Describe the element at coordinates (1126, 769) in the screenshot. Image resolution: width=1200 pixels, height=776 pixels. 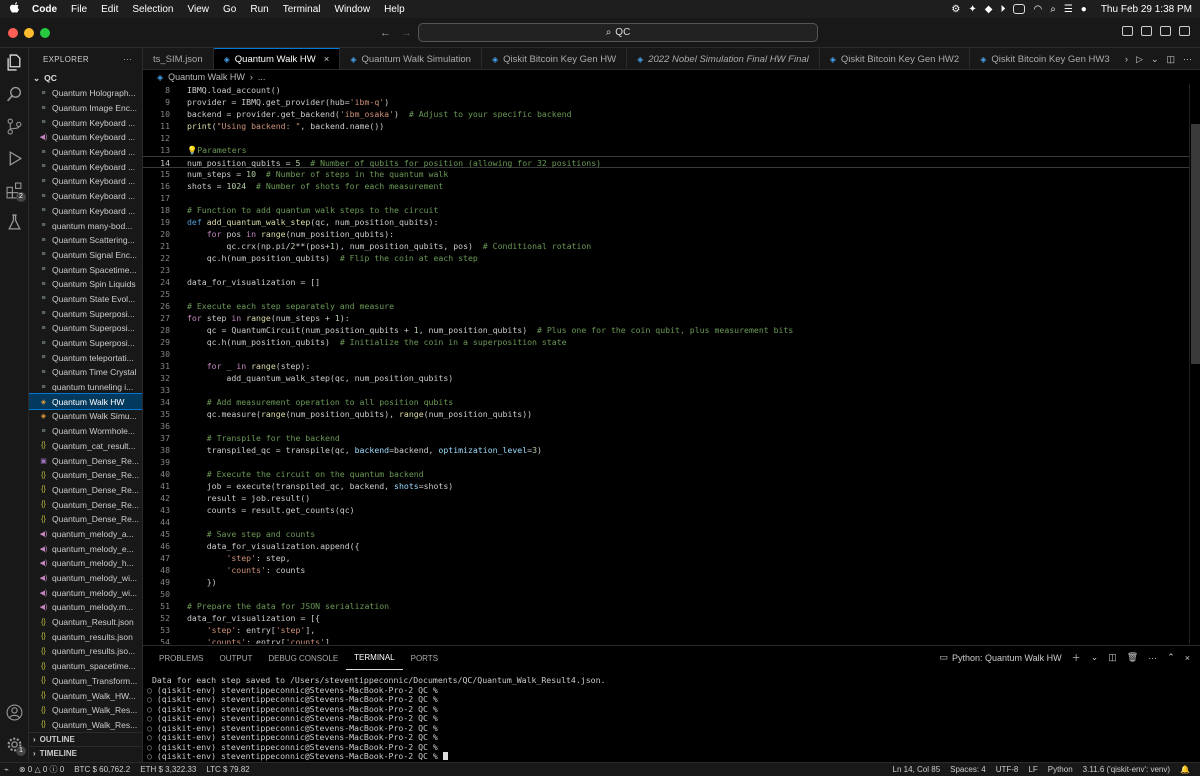
I see `python-interpreter: 3.11.6 ('qiskit-env': venv)` at that location.